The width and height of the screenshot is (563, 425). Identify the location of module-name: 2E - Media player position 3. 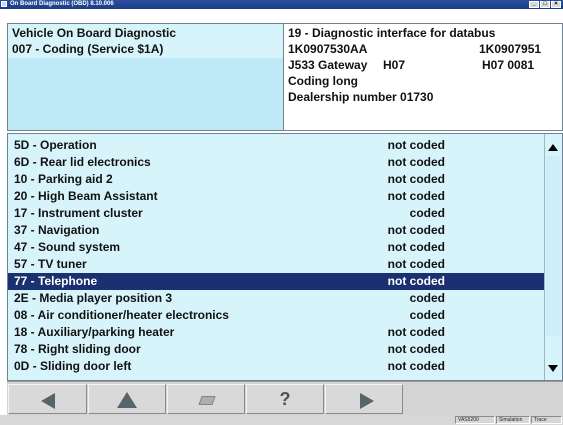
(93, 298).